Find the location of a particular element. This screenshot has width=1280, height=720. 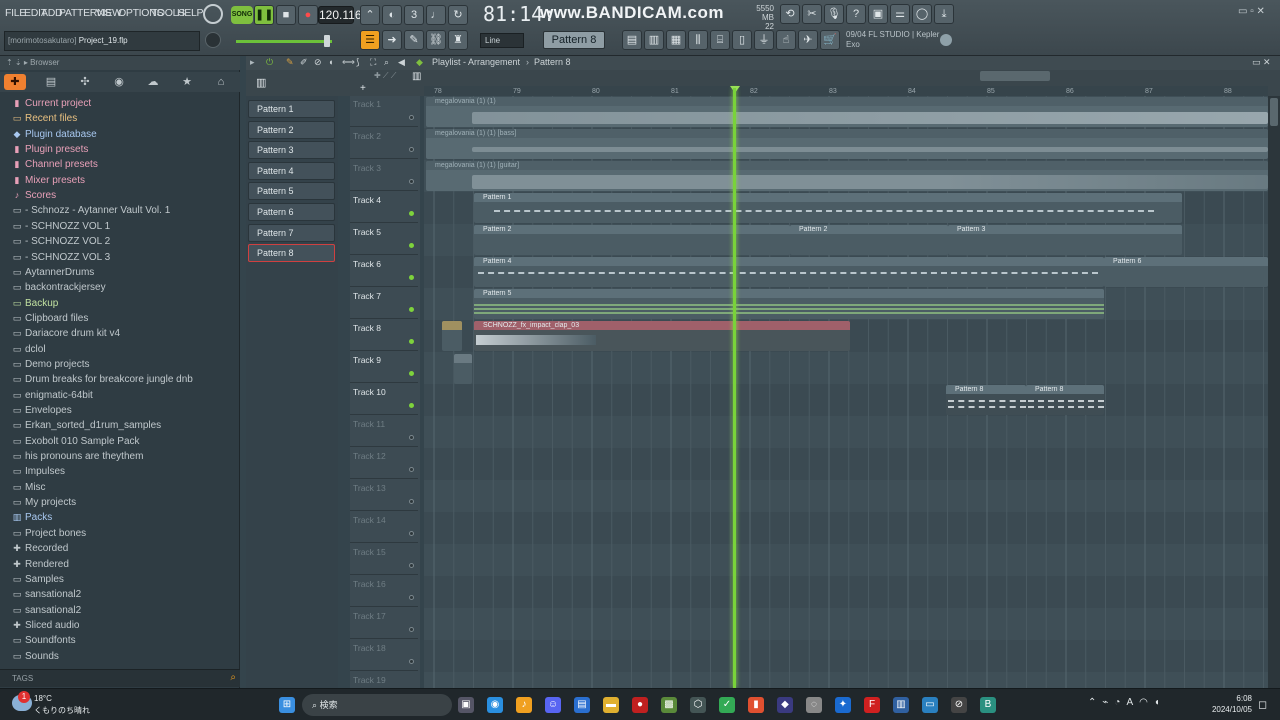

app-icon-k: B is located at coordinates (988, 705).